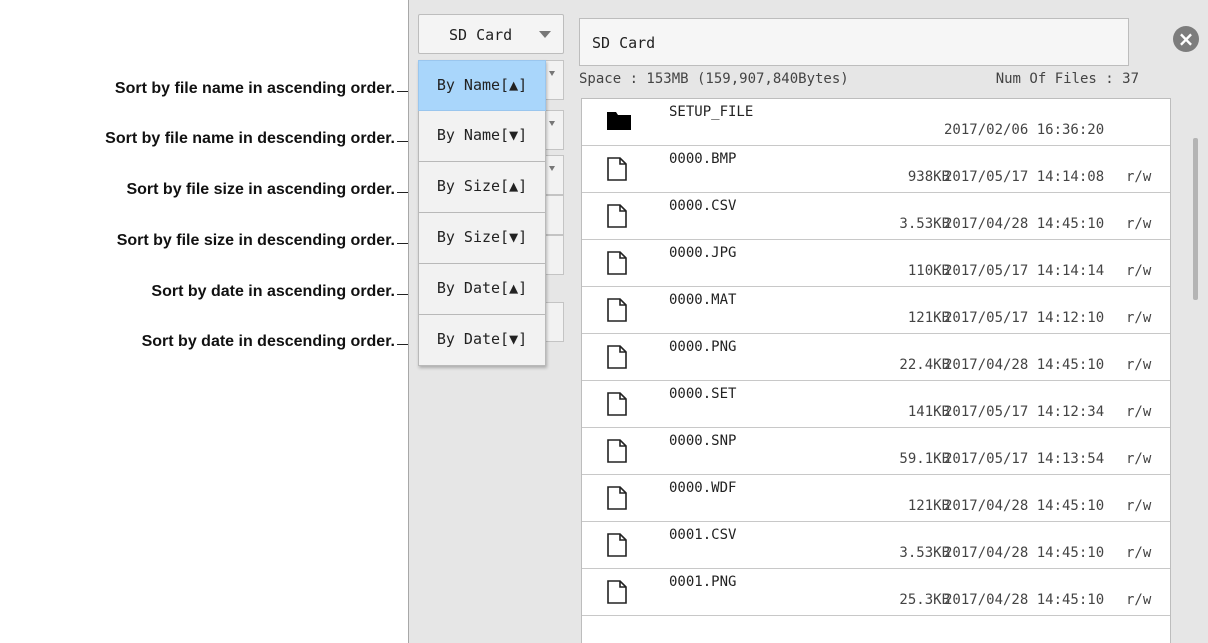 This screenshot has height=643, width=1208. I want to click on file-date: 2017/02/06 16:36:20, so click(1024, 130).